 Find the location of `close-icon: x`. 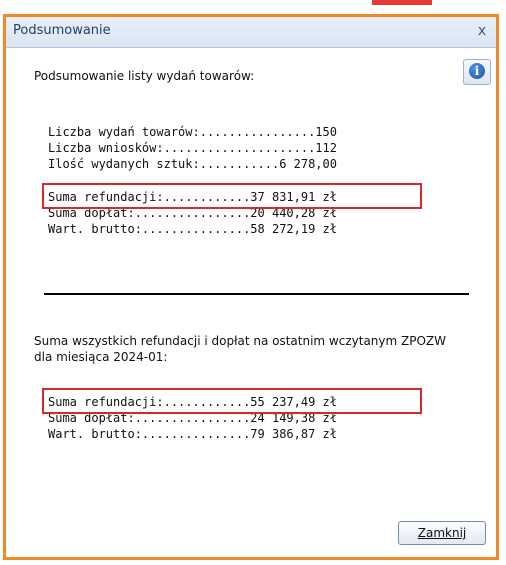

close-icon: x is located at coordinates (482, 31).